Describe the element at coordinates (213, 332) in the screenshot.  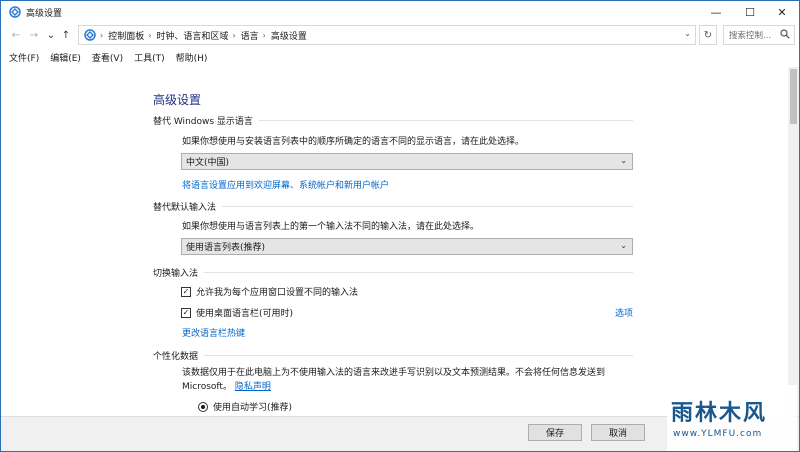
I see `change-hotkeys-link: 更改语言栏热键` at that location.